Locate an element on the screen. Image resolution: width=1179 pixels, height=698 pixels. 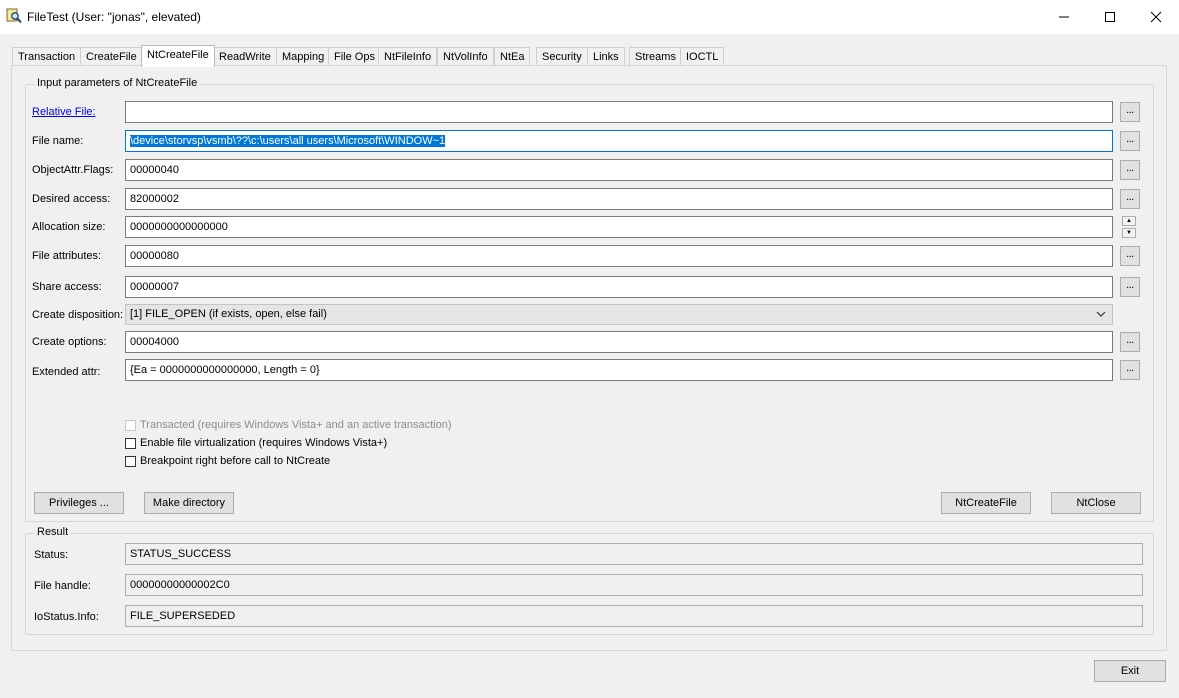
create-options-input: 00004000 is located at coordinates (619, 342).